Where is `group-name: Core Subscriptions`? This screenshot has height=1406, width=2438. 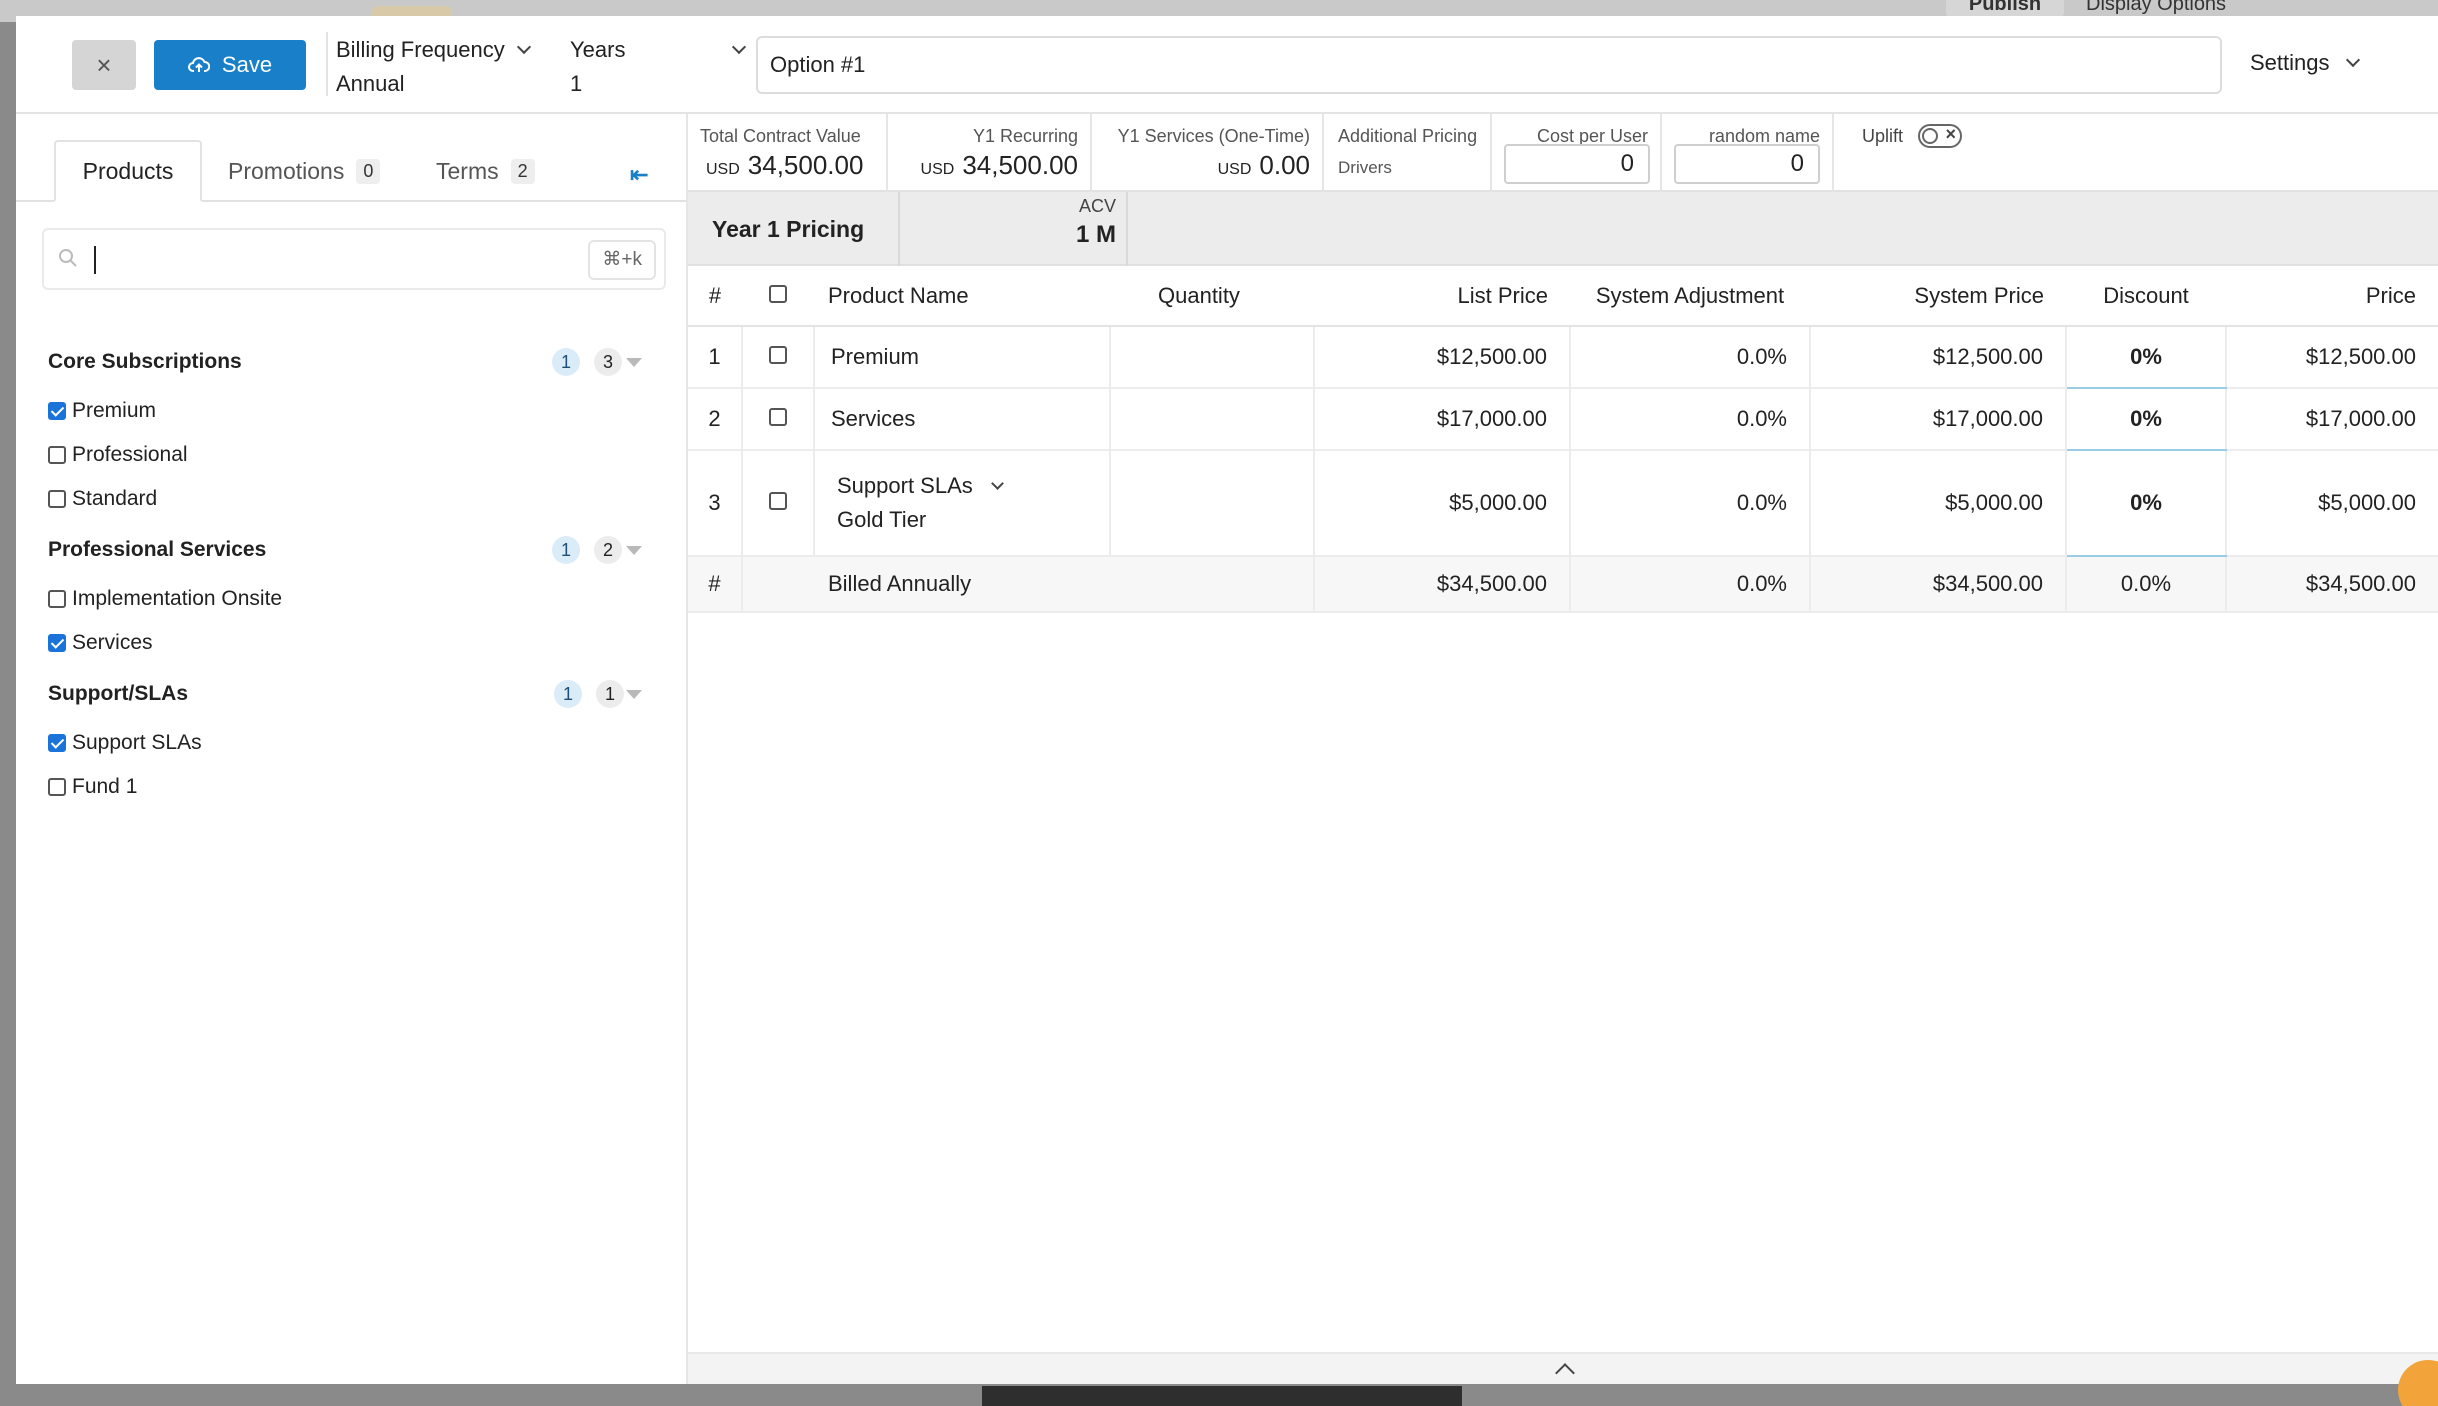
group-name: Core Subscriptions is located at coordinates (145, 361).